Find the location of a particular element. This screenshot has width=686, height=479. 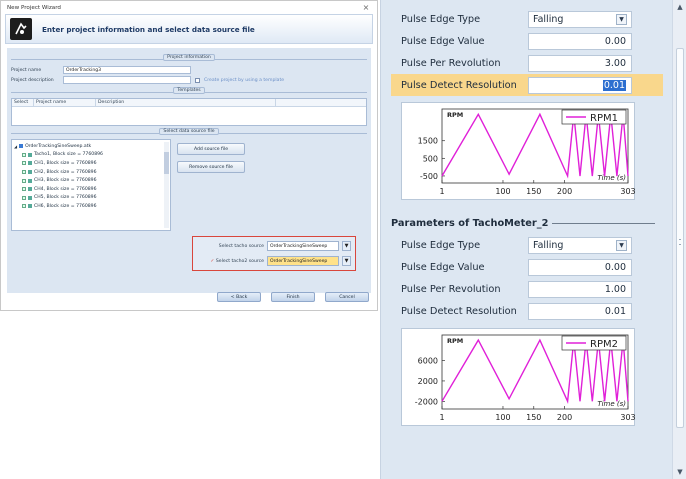

tacho2-pulse-detect-resolution-row: Pulse Detect Resolution 0.01 is located at coordinates (527, 311).